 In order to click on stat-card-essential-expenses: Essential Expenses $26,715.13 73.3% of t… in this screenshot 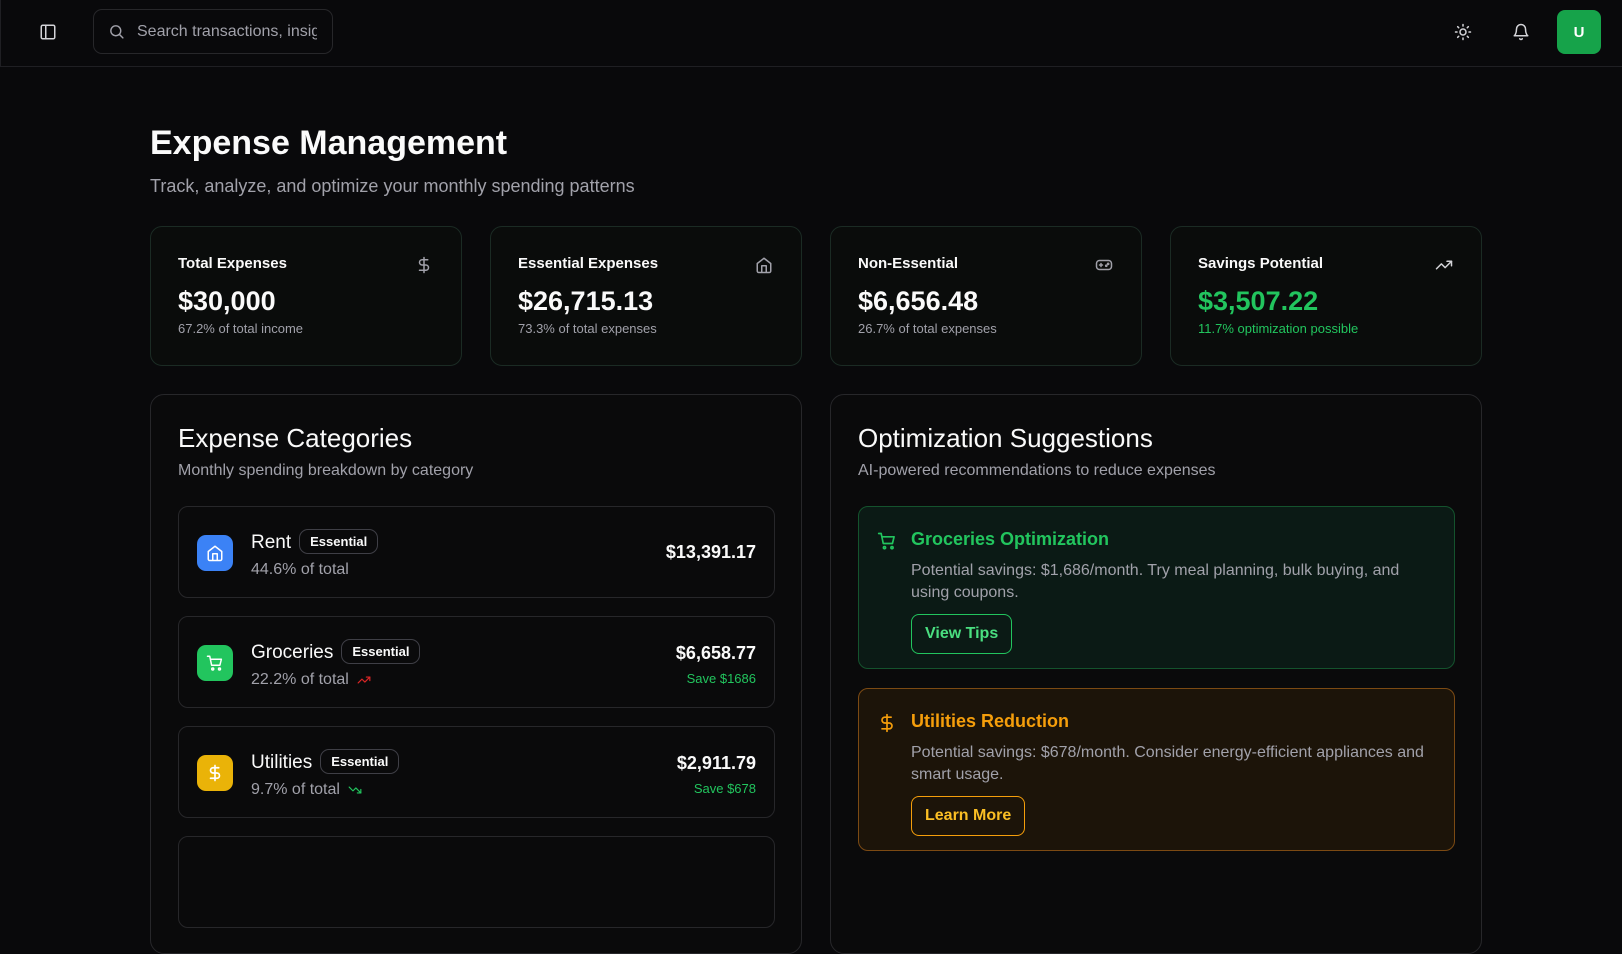, I will do `click(646, 296)`.